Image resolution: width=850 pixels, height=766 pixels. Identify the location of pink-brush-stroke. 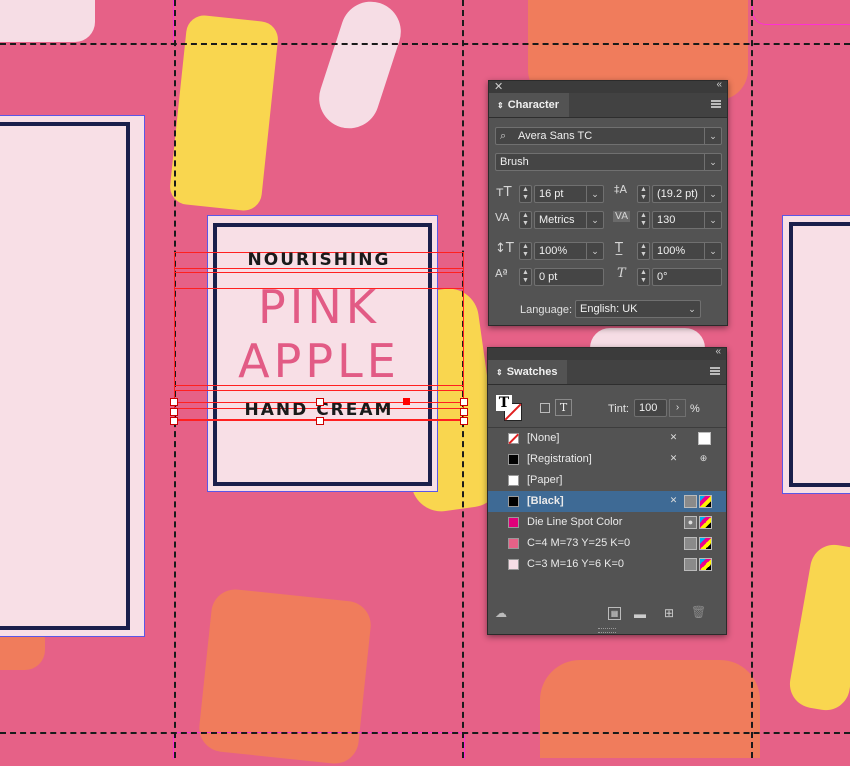
(360, 68).